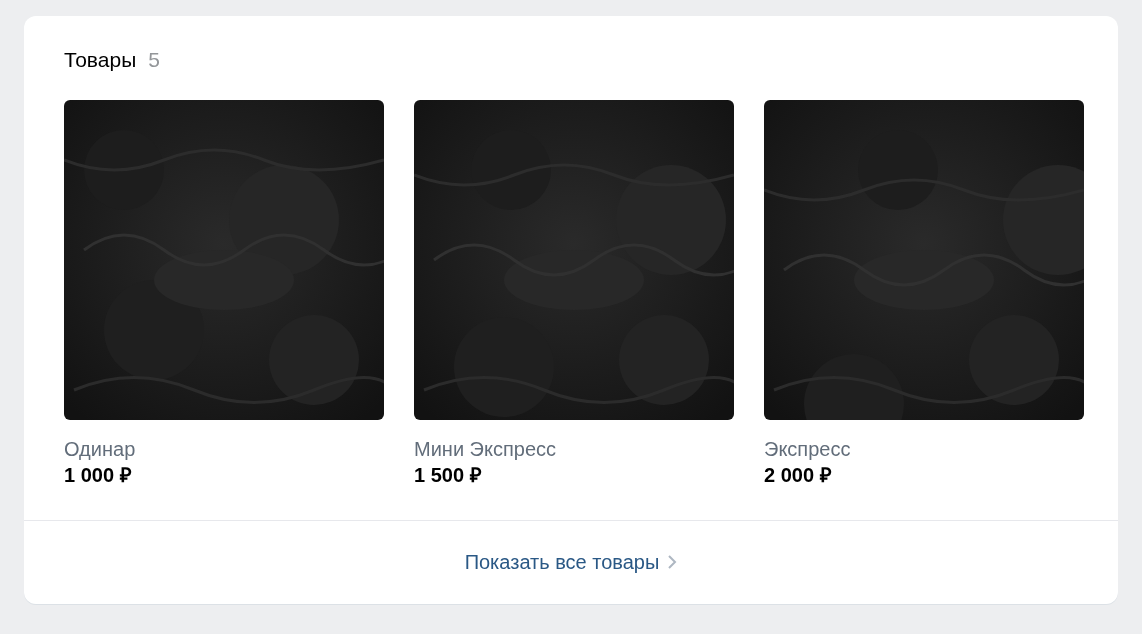  What do you see at coordinates (571, 562) in the screenshot?
I see `show-all-link: Показать все товары` at bounding box center [571, 562].